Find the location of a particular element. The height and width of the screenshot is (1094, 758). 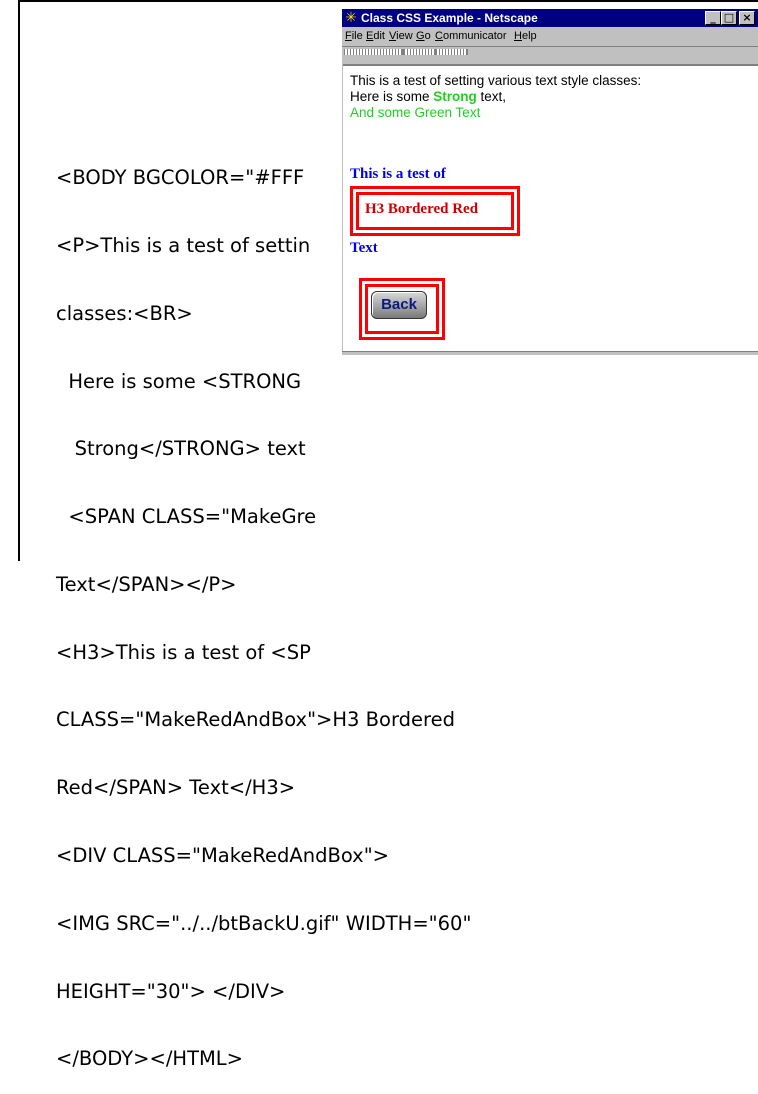

menu-go: Go is located at coordinates (423, 36).